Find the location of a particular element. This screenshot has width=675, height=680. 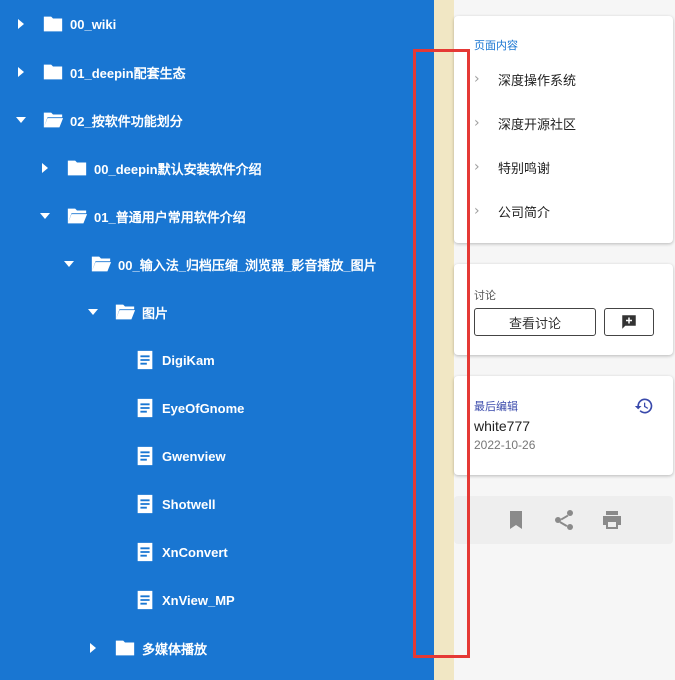

tree-item-label: 02_按软件功能划分 is located at coordinates (126, 121).